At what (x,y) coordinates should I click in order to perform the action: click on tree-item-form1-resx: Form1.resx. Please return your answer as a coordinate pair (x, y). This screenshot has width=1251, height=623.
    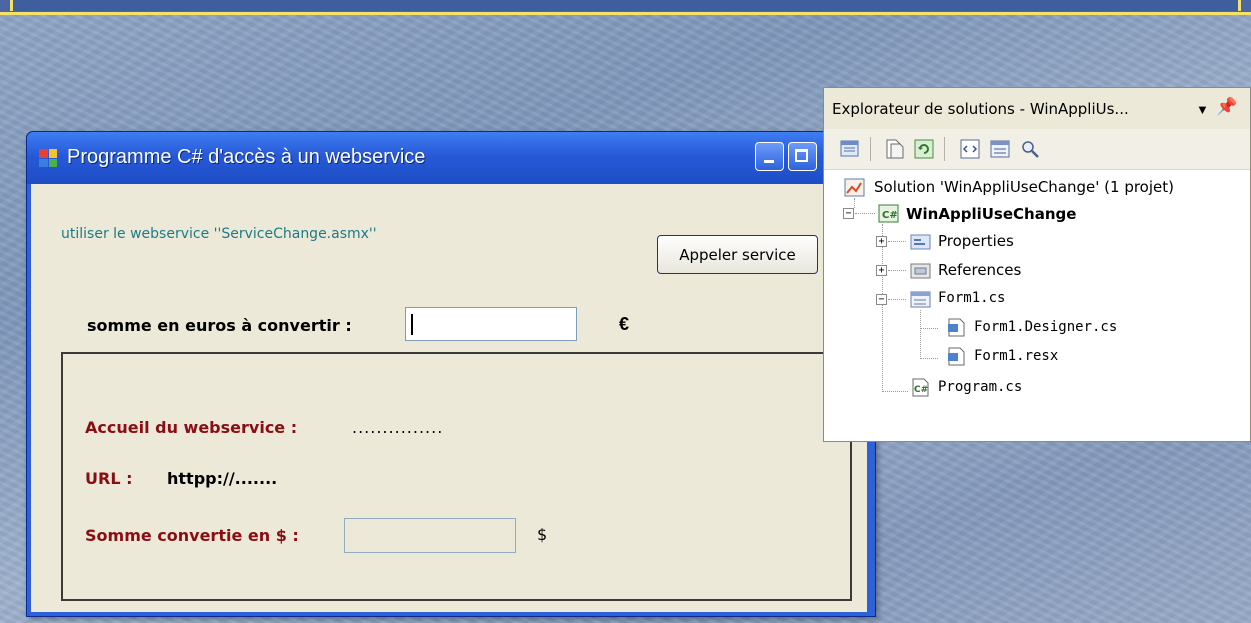
    Looking at the image, I should click on (1016, 356).